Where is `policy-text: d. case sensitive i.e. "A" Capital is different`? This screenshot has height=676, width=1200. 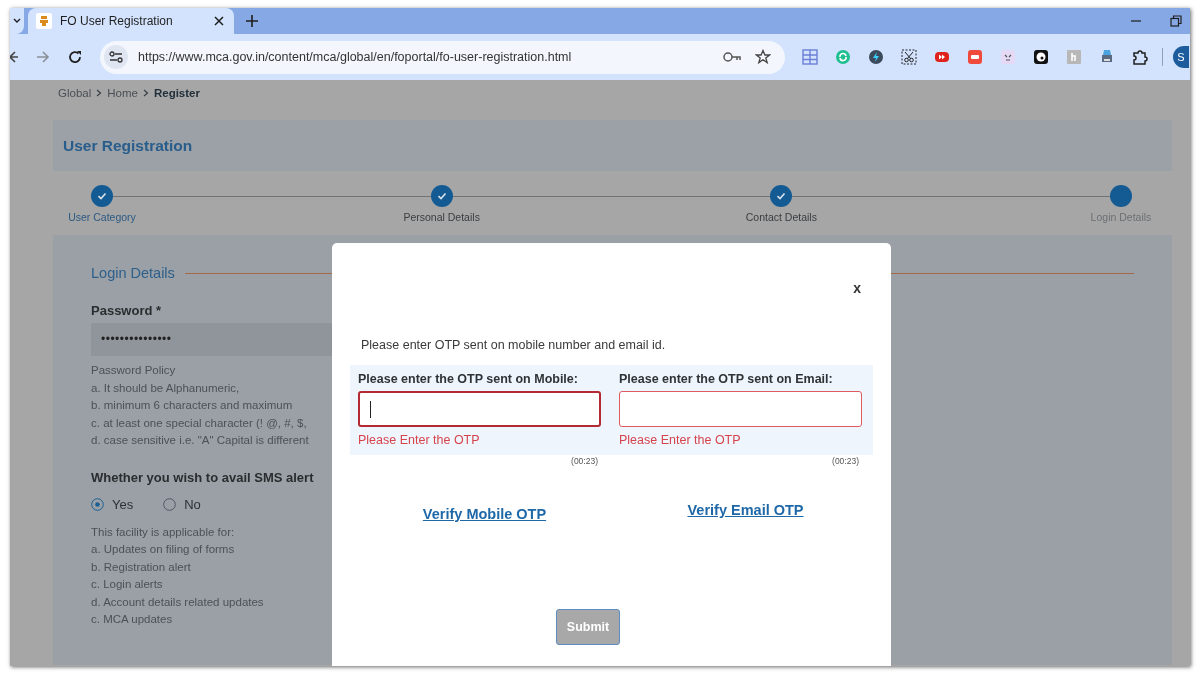
policy-text: d. case sensitive i.e. "A" Capital is different is located at coordinates (200, 440).